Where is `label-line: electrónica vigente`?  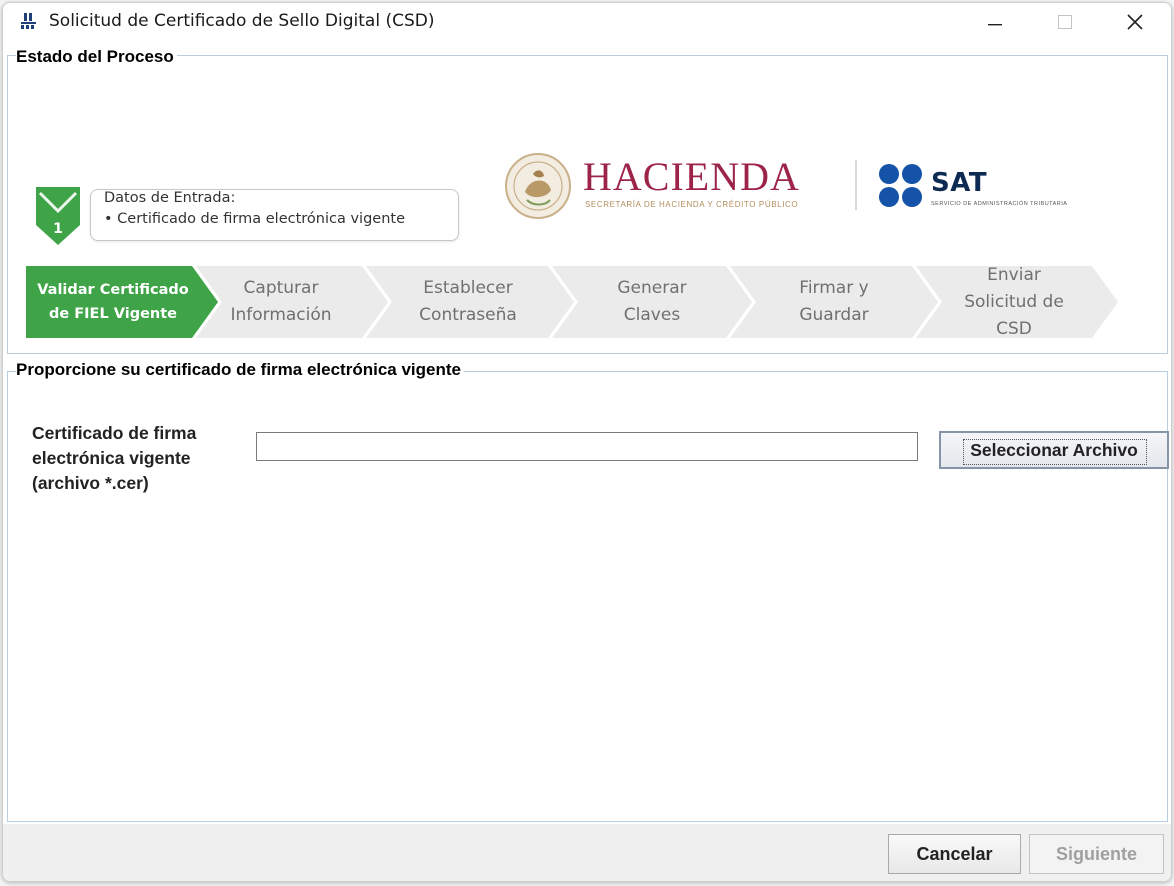 label-line: electrónica vigente is located at coordinates (111, 458).